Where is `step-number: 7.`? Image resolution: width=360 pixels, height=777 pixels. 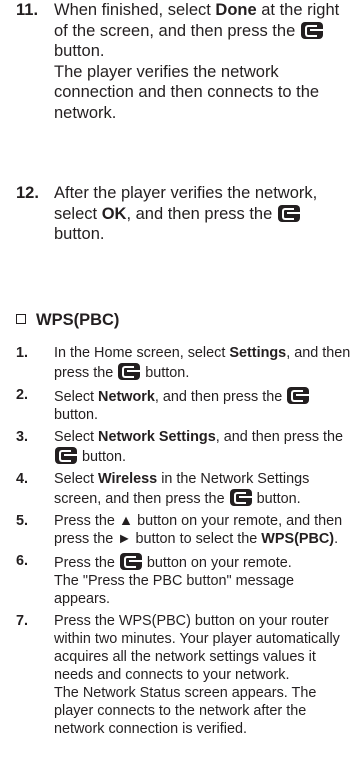
step-number: 7. is located at coordinates (22, 621).